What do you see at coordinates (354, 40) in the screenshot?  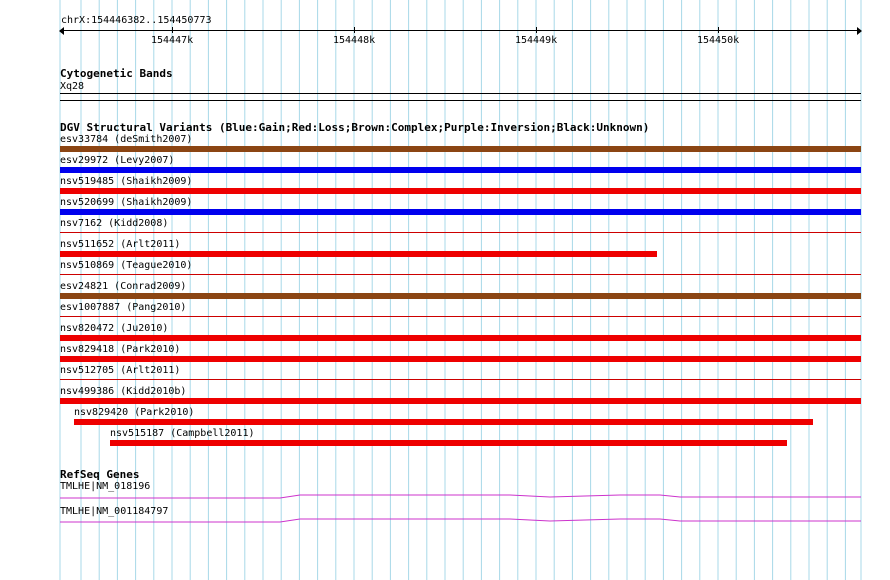 I see `ruler-tick-label: 154448k` at bounding box center [354, 40].